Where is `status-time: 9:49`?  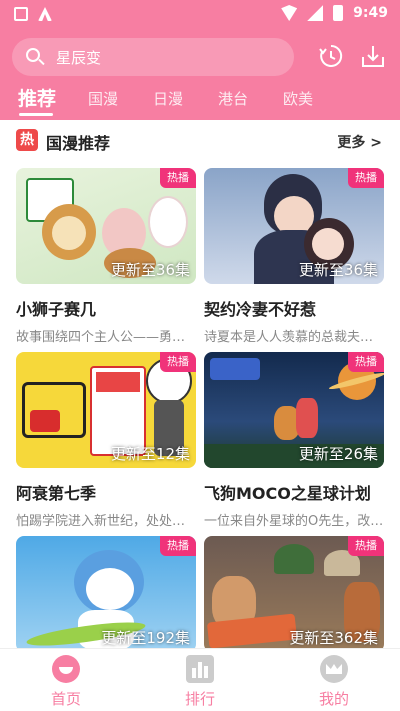
status-time: 9:49 is located at coordinates (370, 13).